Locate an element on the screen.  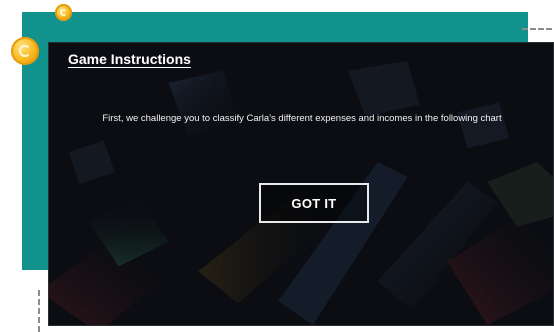
dialog-title: Game Instructions is located at coordinates (129, 59).